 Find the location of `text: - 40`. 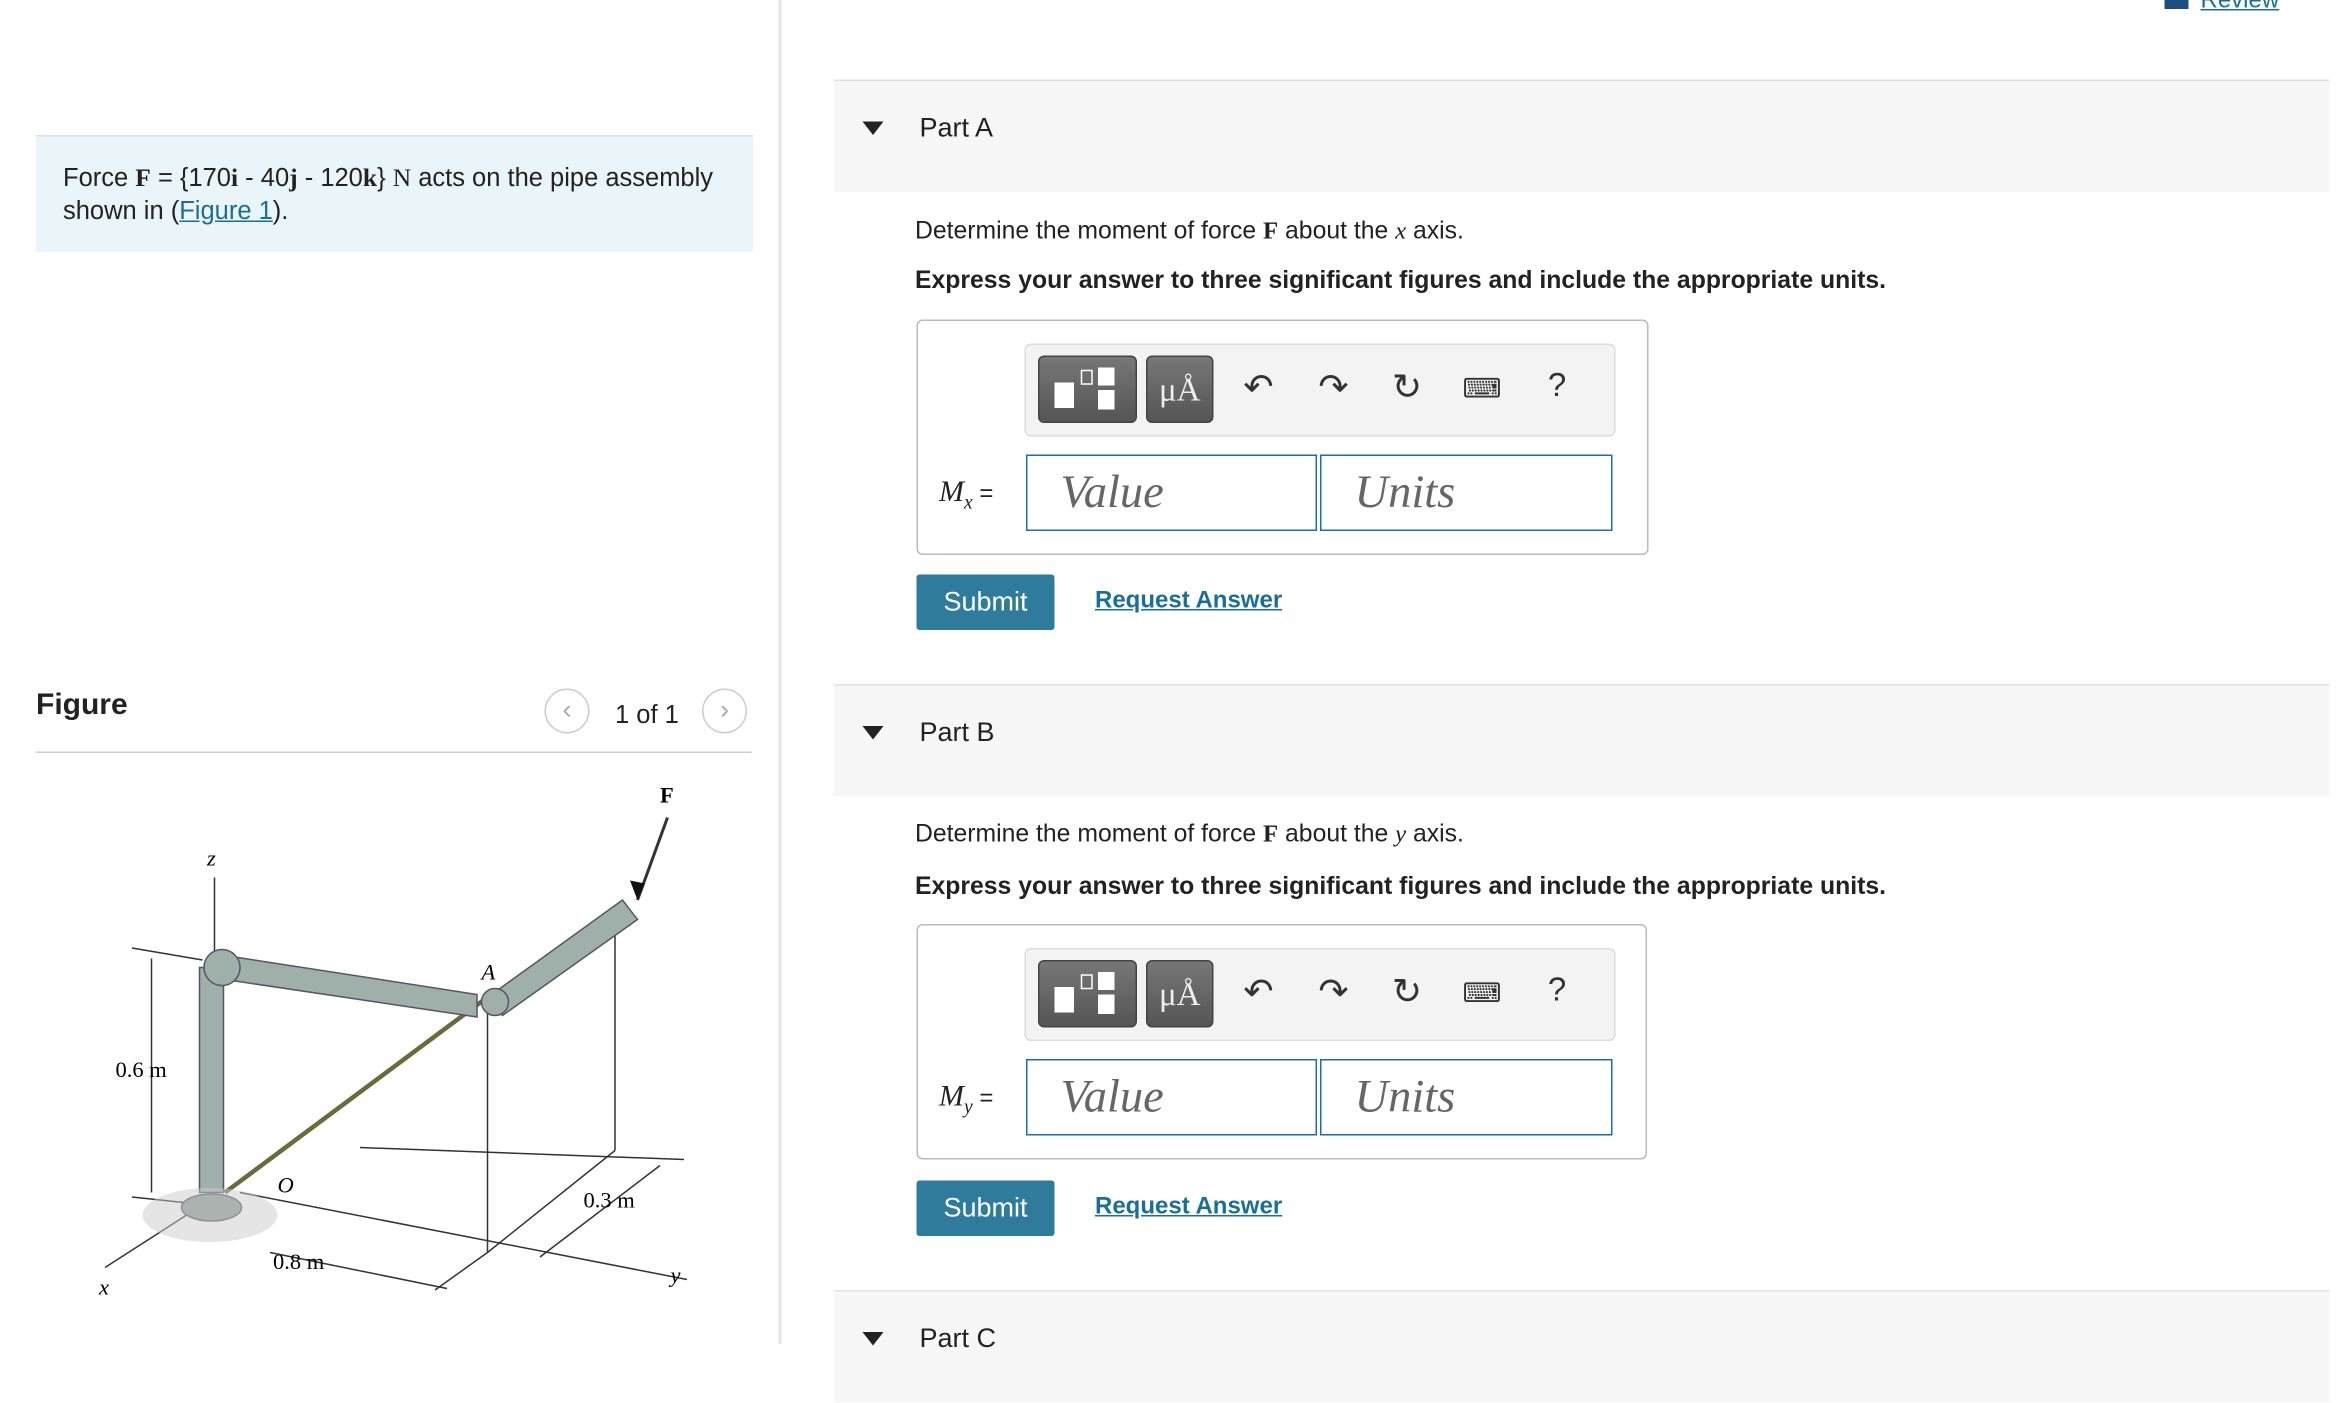

text: - 40 is located at coordinates (264, 178).